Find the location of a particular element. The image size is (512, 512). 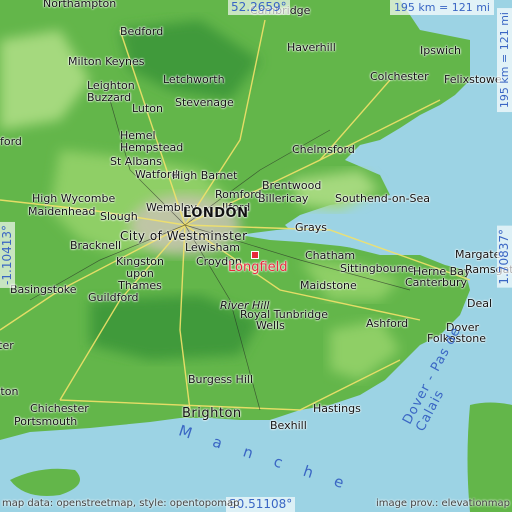

place-deal: Deal is located at coordinates (480, 303).